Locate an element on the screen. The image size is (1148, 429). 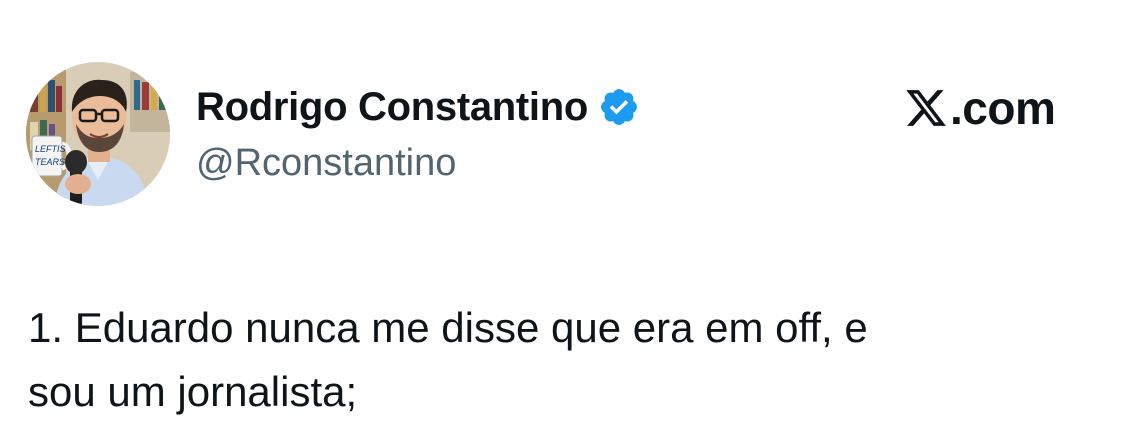
brand-mark: .com is located at coordinates (980, 108).